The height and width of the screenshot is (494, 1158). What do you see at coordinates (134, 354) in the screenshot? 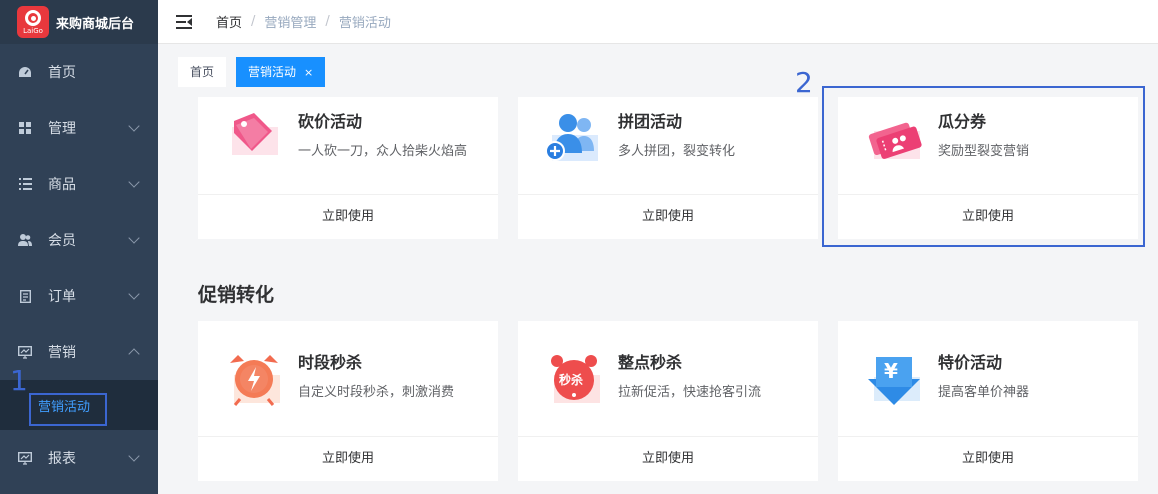
I see `chevron-up-icon` at bounding box center [134, 354].